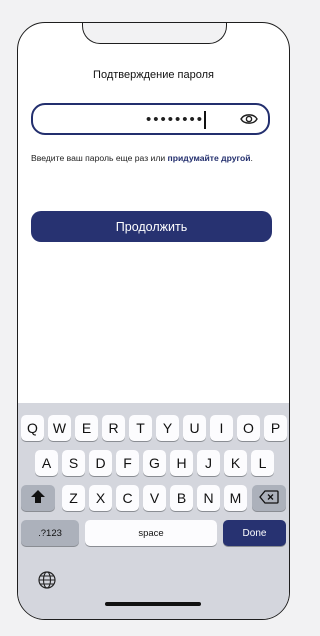 Image resolution: width=320 pixels, height=636 pixels. Describe the element at coordinates (127, 463) in the screenshot. I see `key-f: F` at that location.